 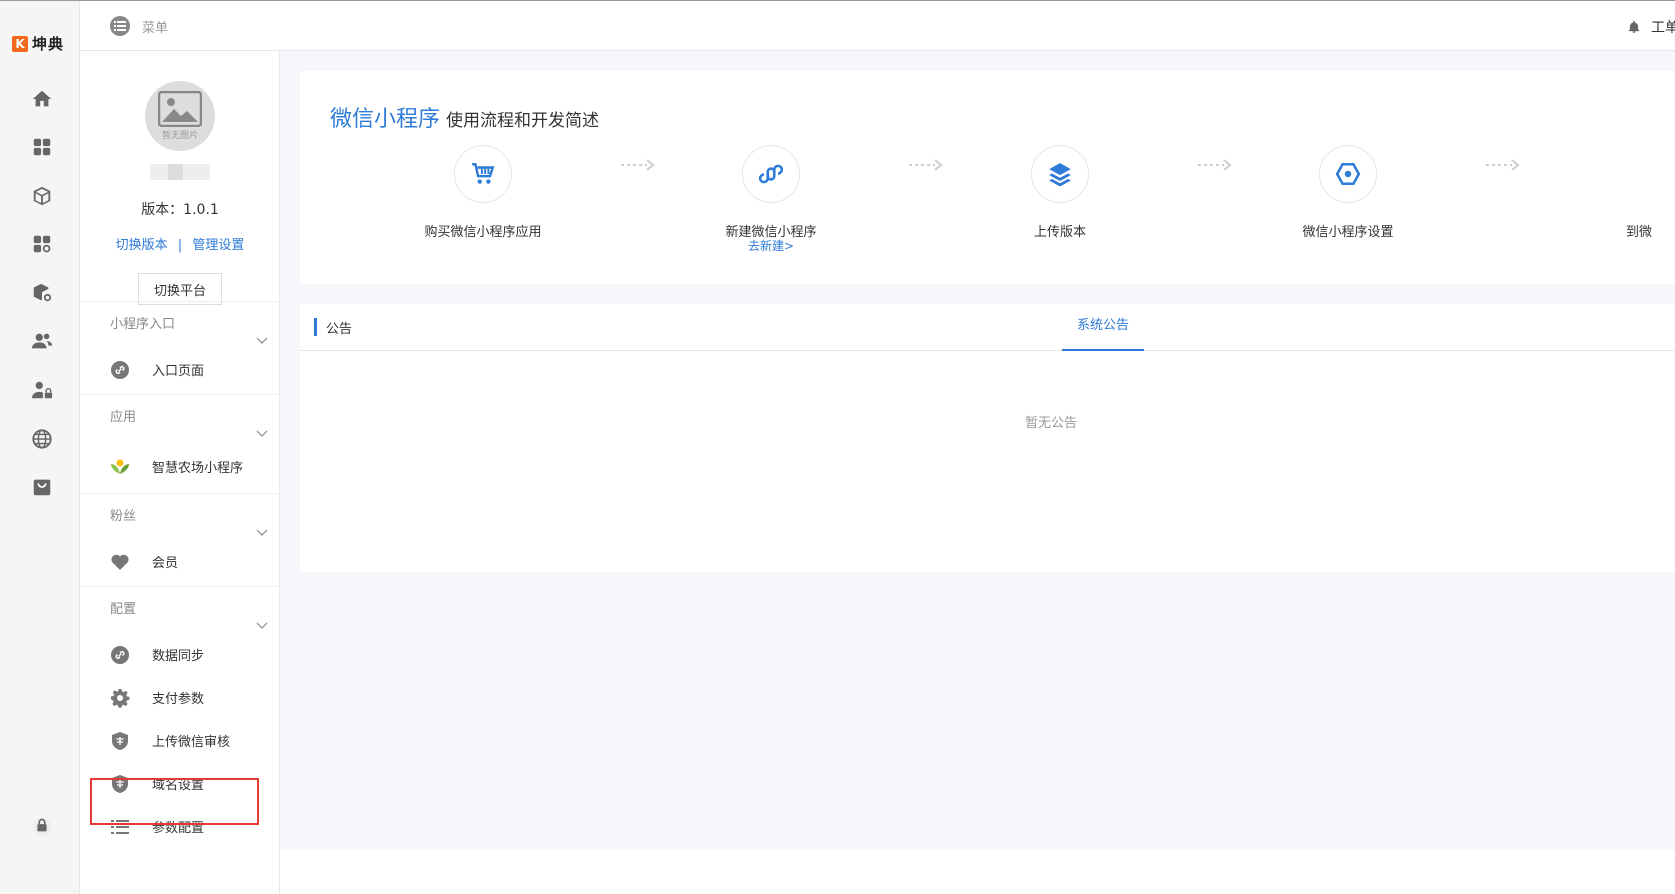 I want to click on brand-logo: K 坤典, so click(x=38, y=43).